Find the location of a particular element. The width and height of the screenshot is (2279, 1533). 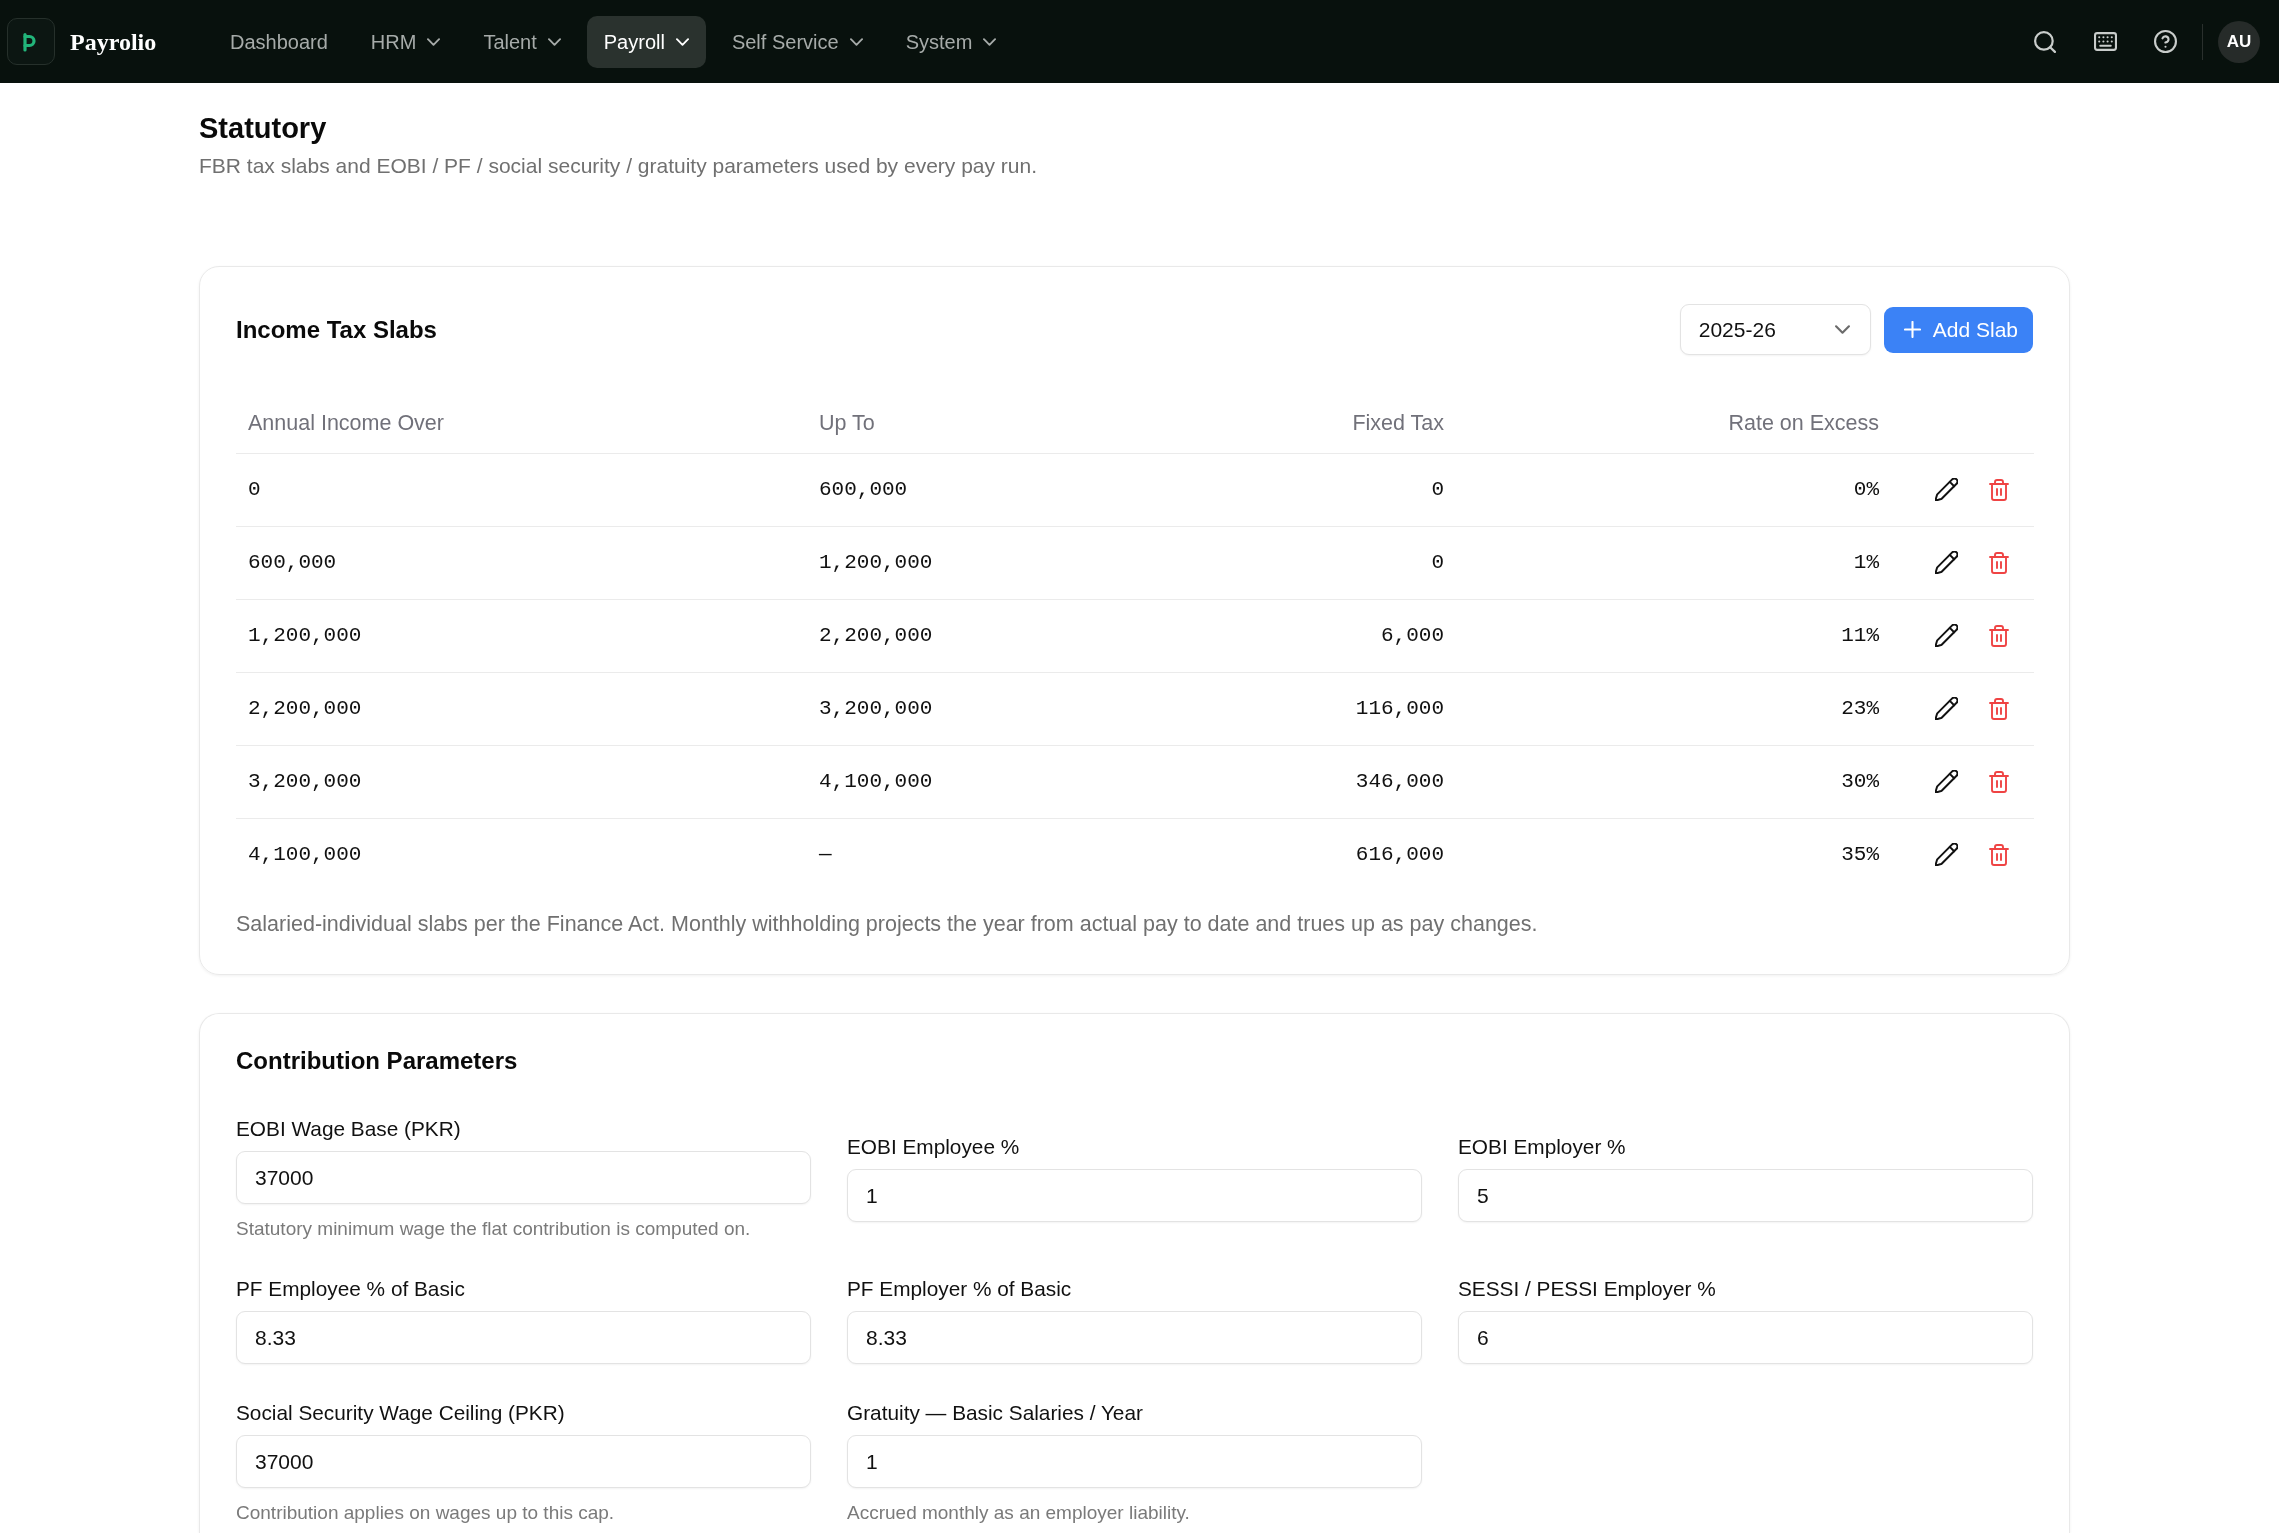

field-label: Gratuity — Basic Salaries / Year is located at coordinates (995, 1413).